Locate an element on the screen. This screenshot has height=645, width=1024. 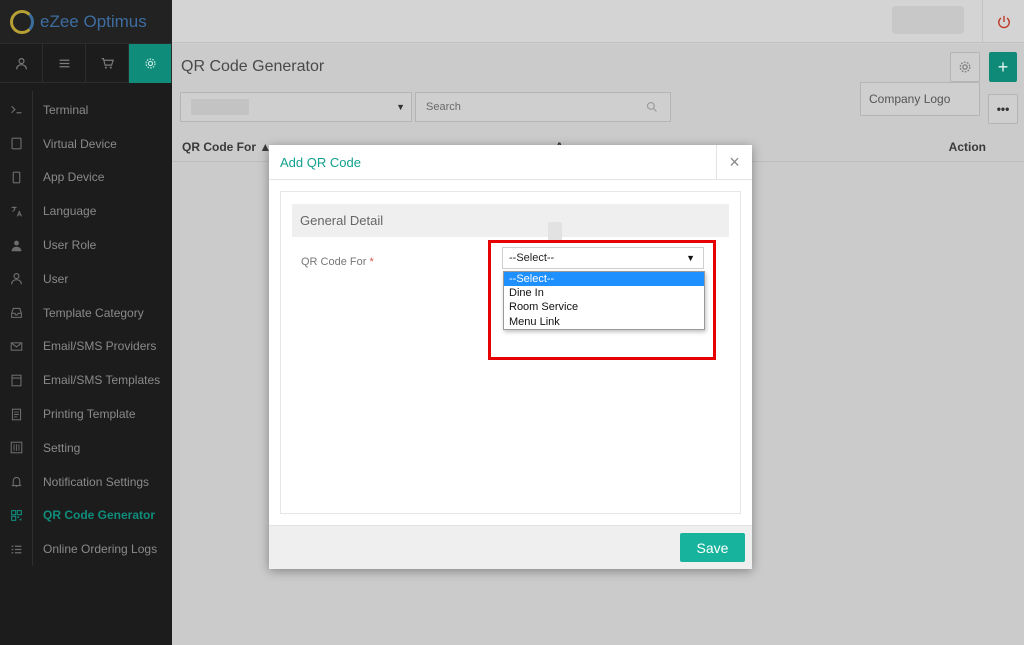
modal-title: Add QR Code is located at coordinates (320, 162).